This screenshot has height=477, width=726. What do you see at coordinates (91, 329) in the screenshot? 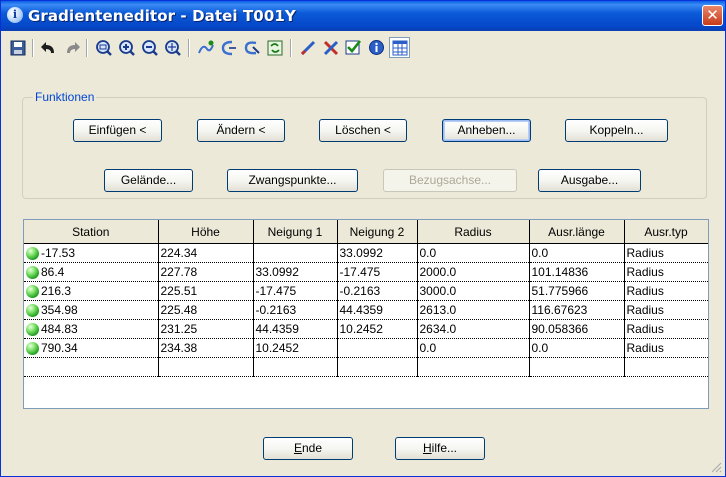
I see `station-cell: 484.83` at bounding box center [91, 329].